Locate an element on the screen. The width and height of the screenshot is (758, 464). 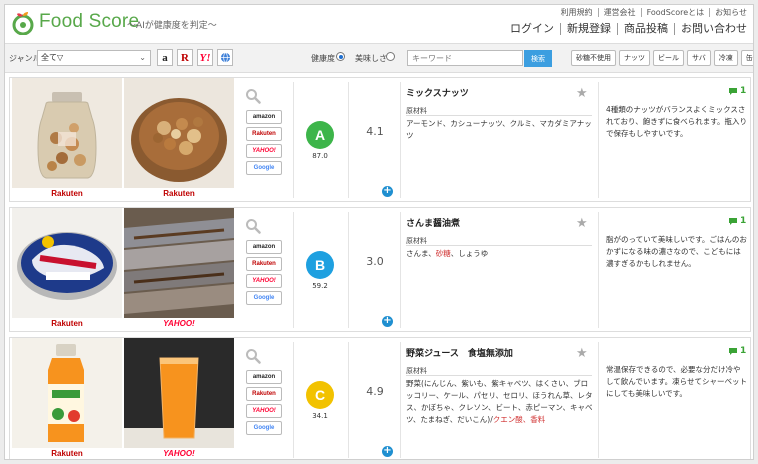
util-link-about: FoodScoreとは is located at coordinates (676, 12).